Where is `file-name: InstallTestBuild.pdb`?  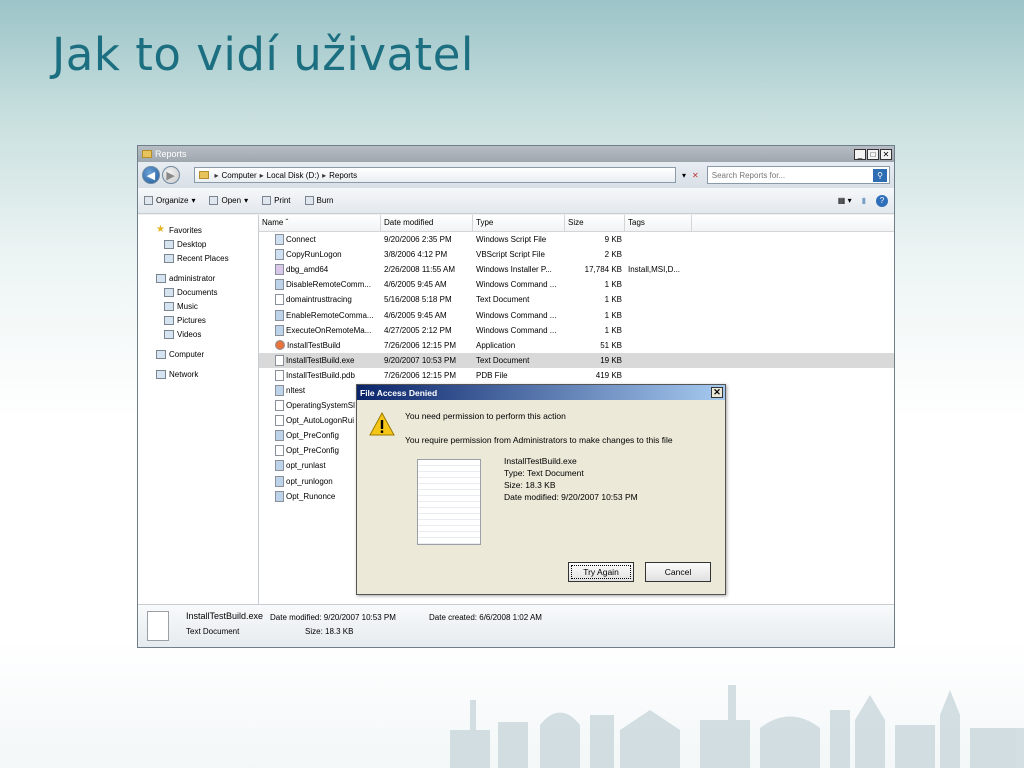 file-name: InstallTestBuild.pdb is located at coordinates (320, 375).